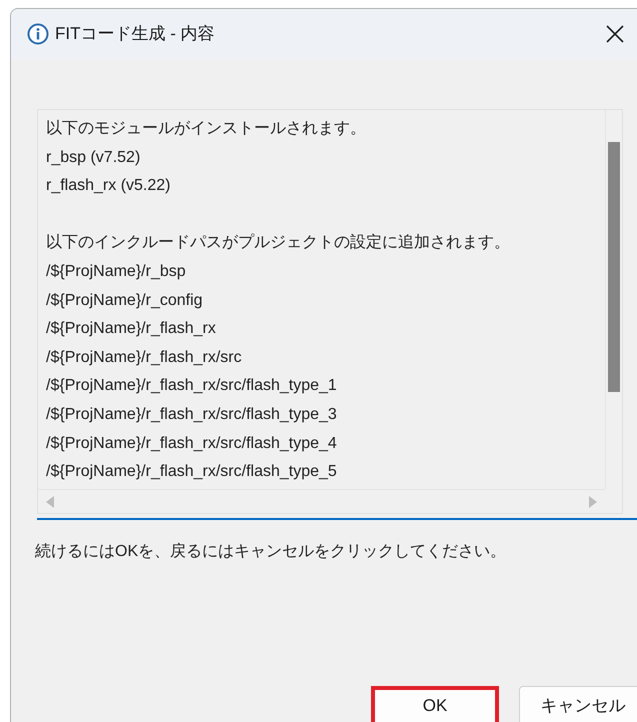 Image resolution: width=637 pixels, height=722 pixels. What do you see at coordinates (116, 272) in the screenshot?
I see `content-line: /${ProjName}/r_bsp` at bounding box center [116, 272].